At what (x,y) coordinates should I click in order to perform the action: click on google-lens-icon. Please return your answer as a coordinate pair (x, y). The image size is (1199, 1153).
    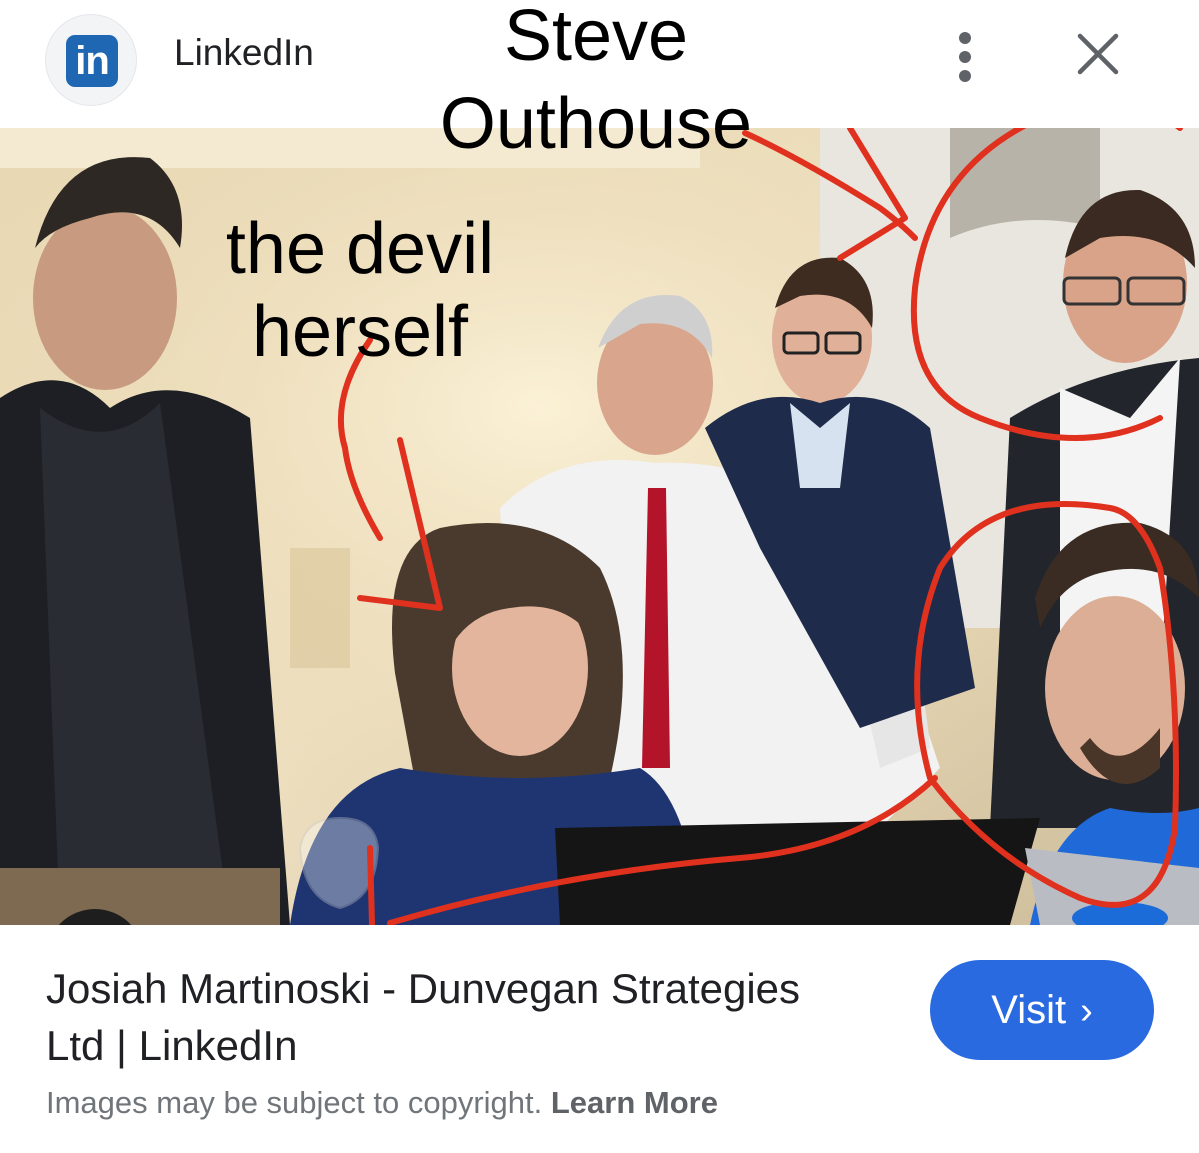
    Looking at the image, I should click on (95, 917).